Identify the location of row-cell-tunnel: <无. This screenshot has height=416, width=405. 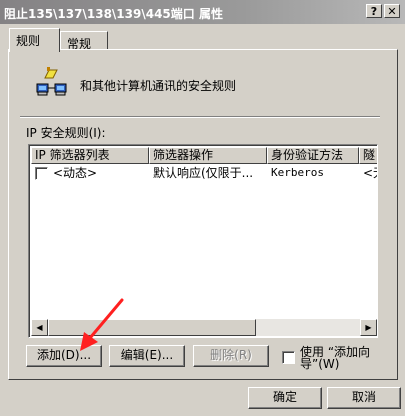
(370, 173).